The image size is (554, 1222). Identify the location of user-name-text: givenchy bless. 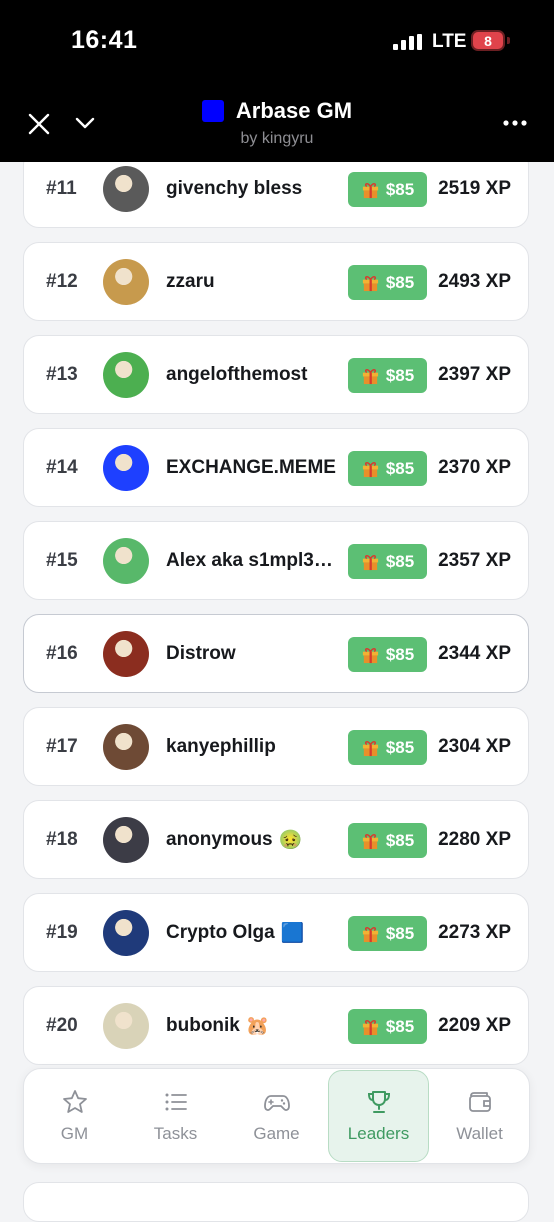
(234, 188).